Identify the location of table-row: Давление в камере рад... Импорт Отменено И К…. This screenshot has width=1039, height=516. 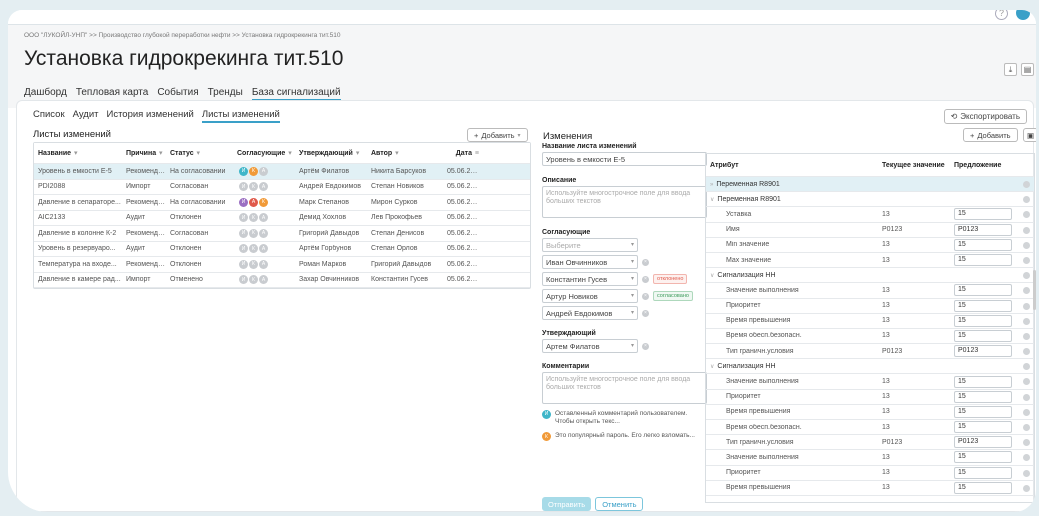
(282, 280).